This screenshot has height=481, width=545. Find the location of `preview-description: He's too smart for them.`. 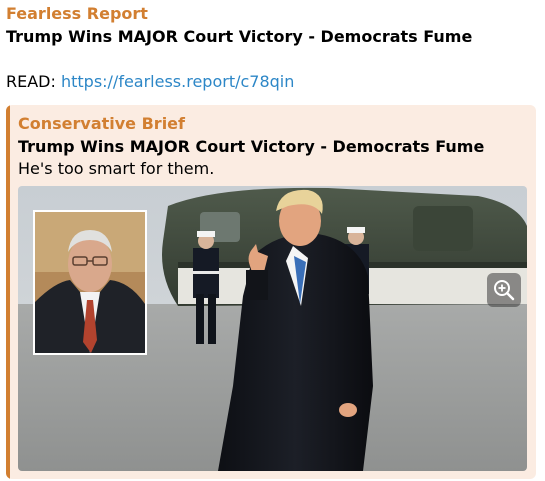

preview-description: He's too smart for them. is located at coordinates (116, 168).